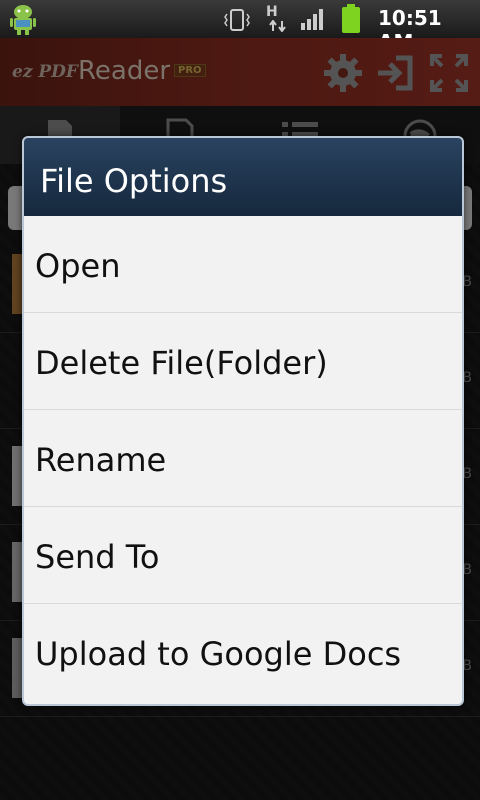 The height and width of the screenshot is (800, 480). I want to click on android-icon, so click(23, 20).